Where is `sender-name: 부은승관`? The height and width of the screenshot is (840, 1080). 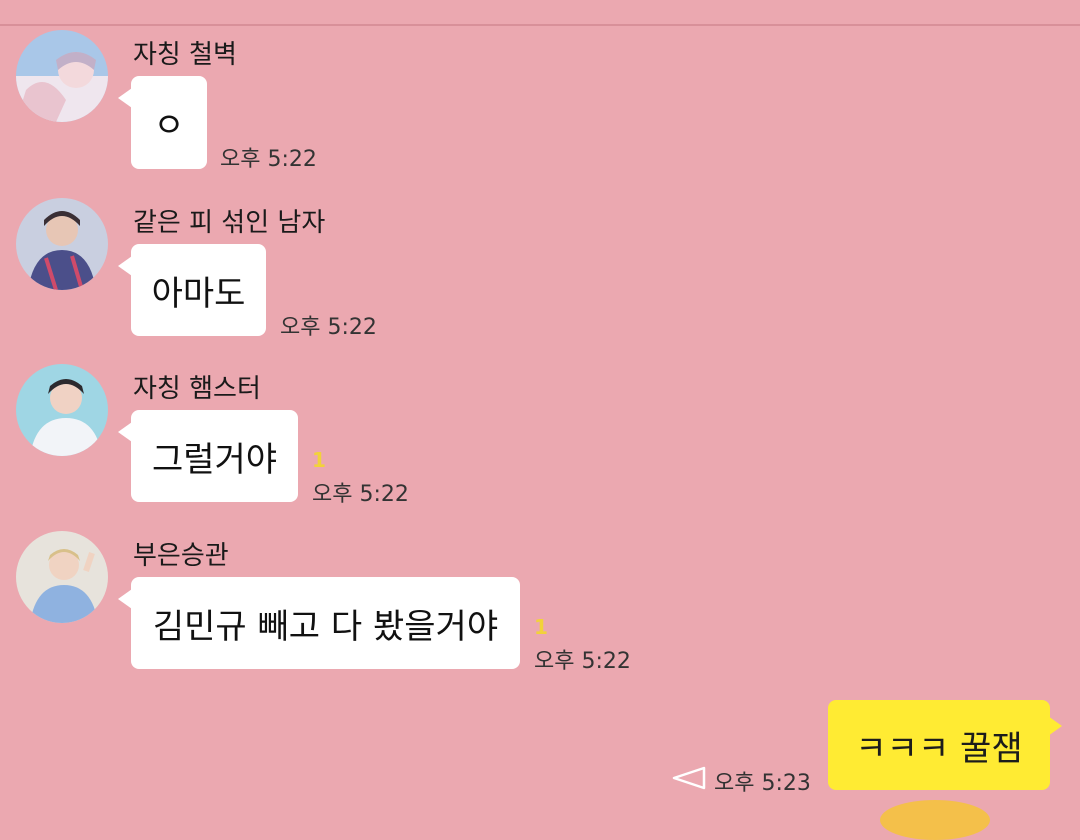
sender-name: 부은승관 is located at coordinates (181, 556).